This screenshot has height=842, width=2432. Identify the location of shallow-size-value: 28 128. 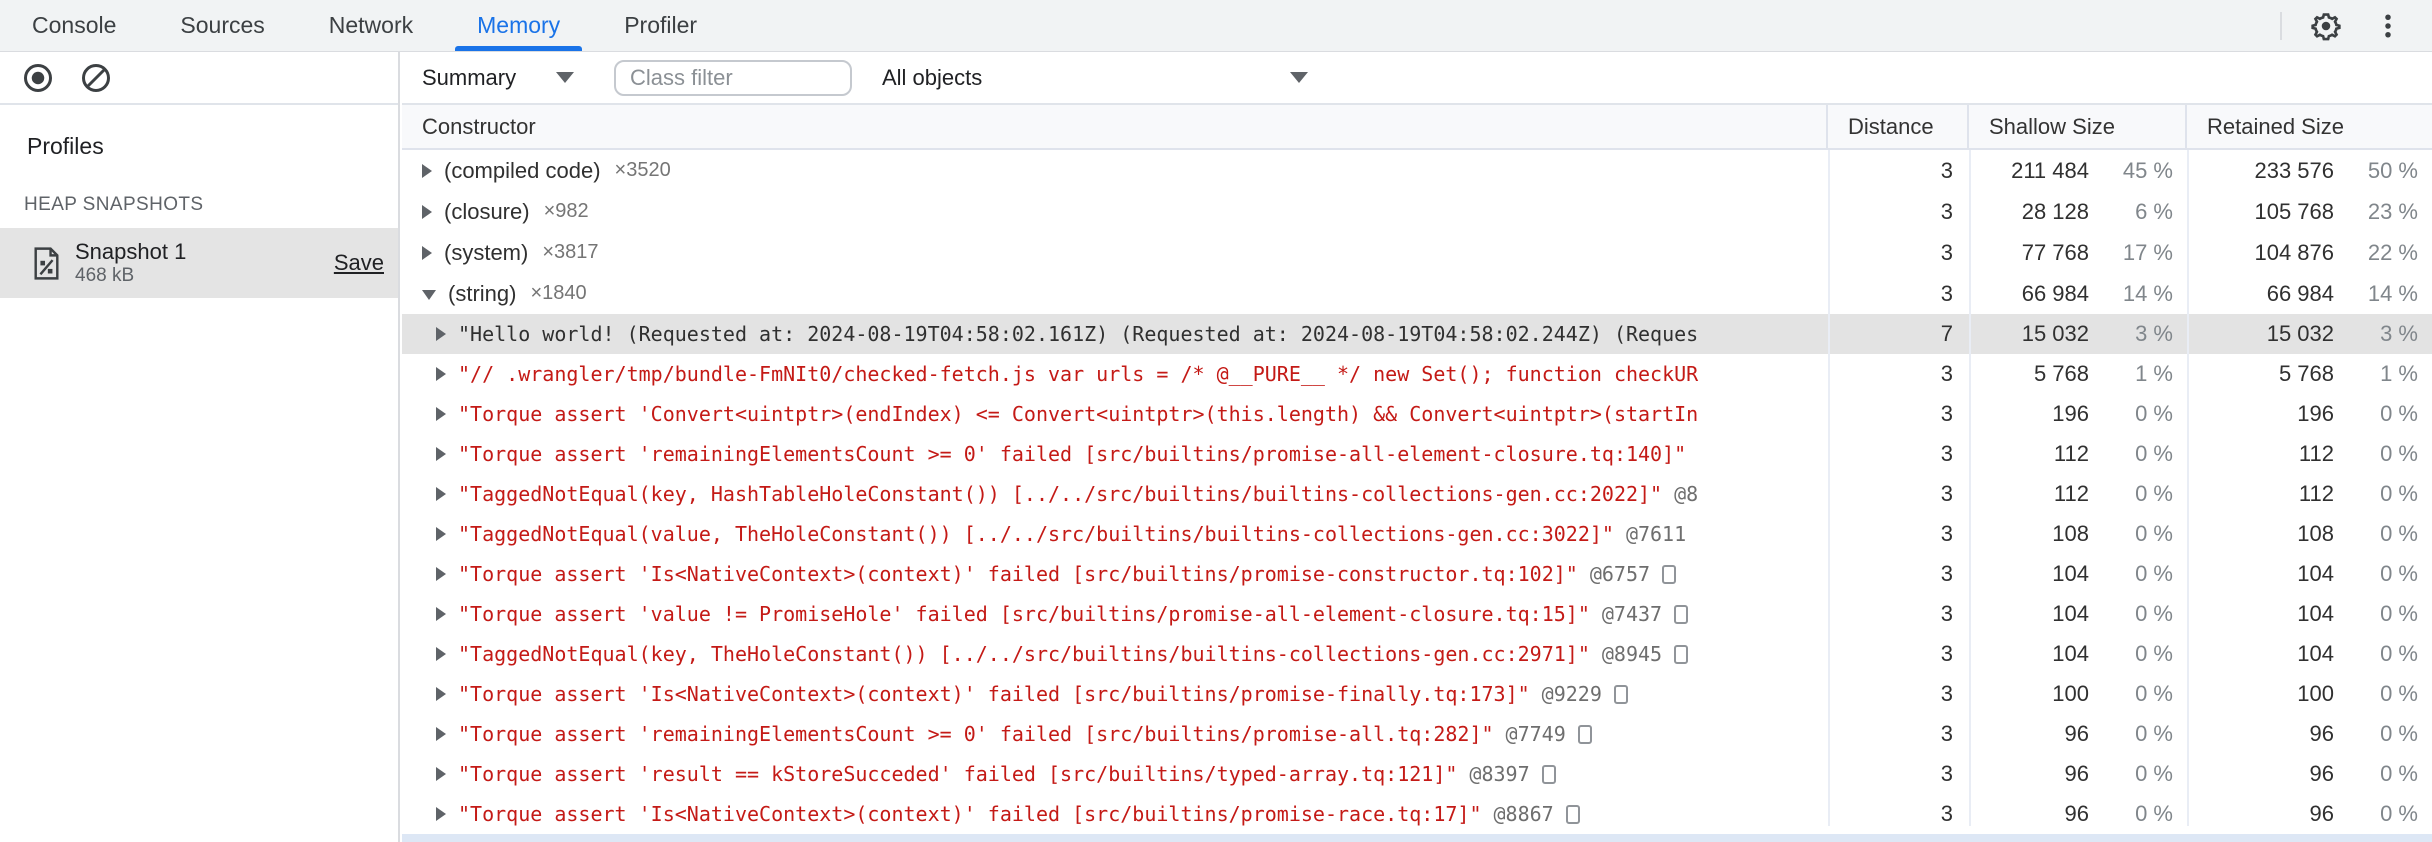
(2055, 211).